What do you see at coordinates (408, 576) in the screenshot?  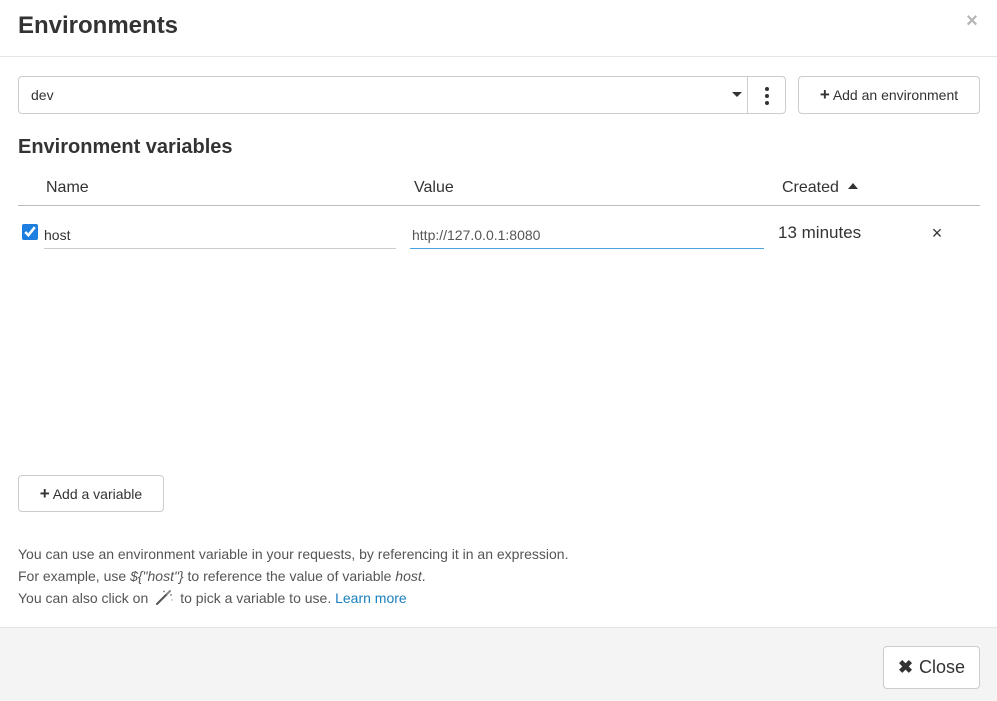 I see `variable-example: host` at bounding box center [408, 576].